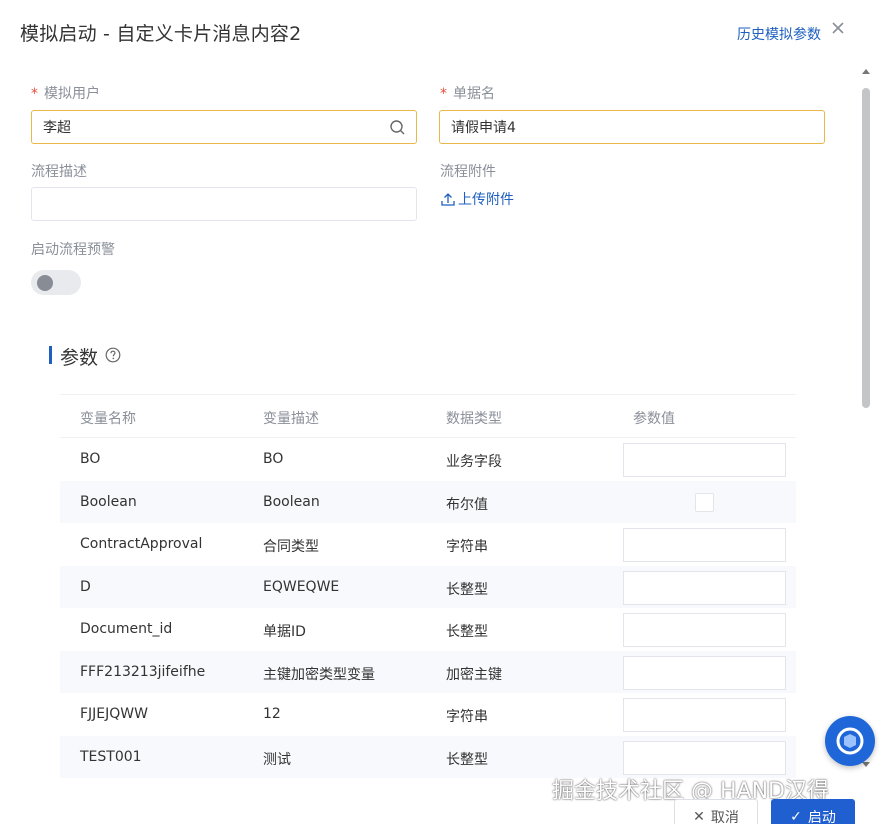 The image size is (880, 824). What do you see at coordinates (224, 204) in the screenshot?
I see `flow-desc-field` at bounding box center [224, 204].